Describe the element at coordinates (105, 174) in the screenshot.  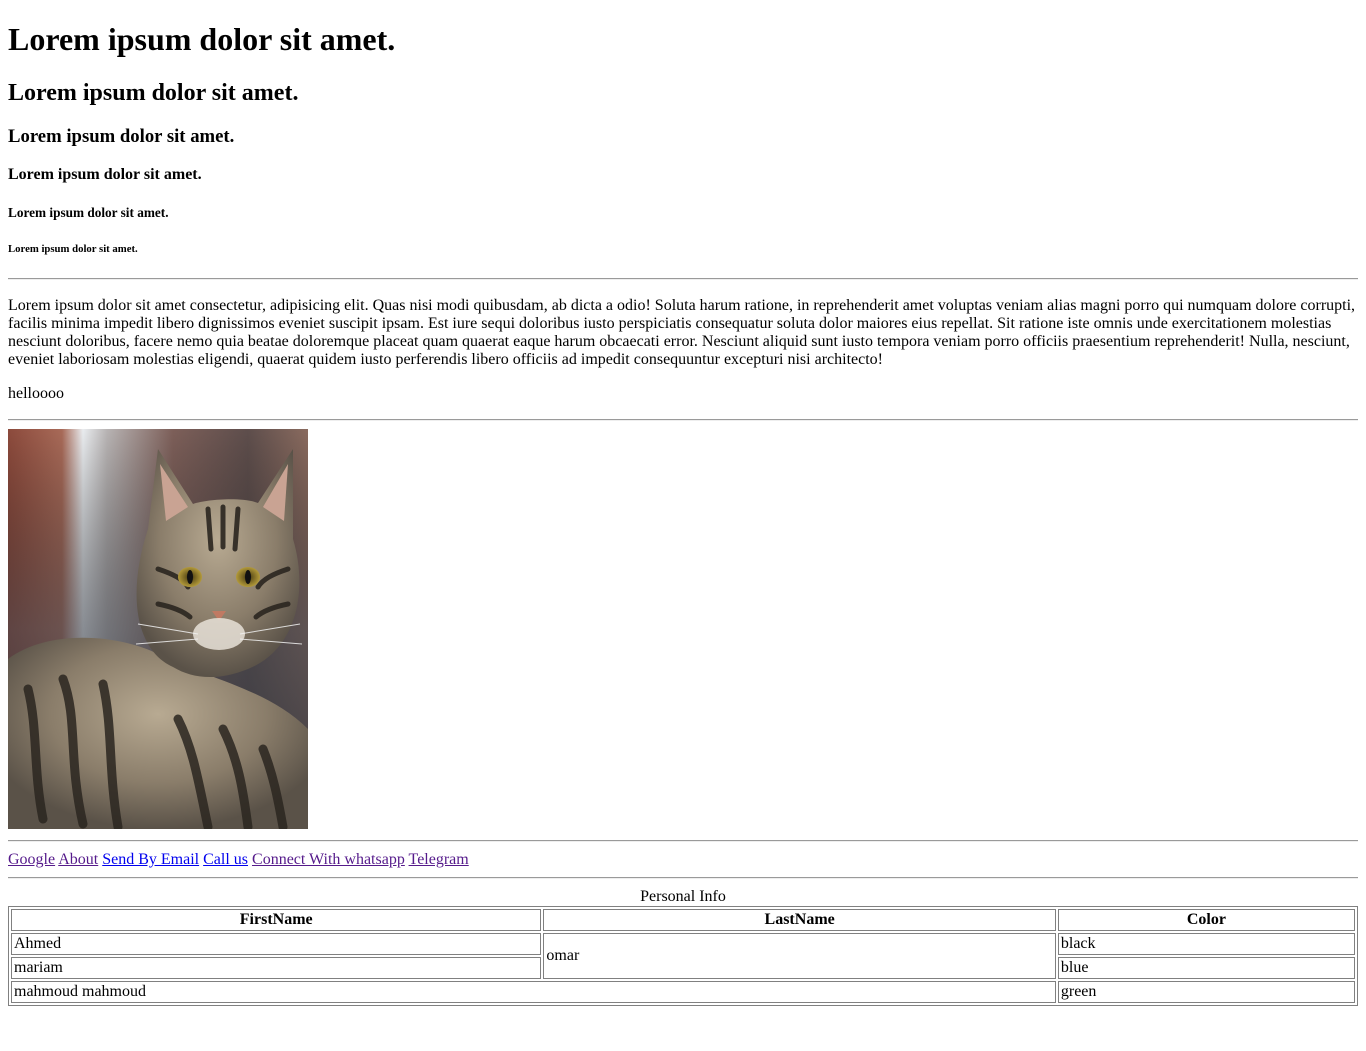
I see `heading-4: Lorem ipsum dolor sit amet.` at that location.